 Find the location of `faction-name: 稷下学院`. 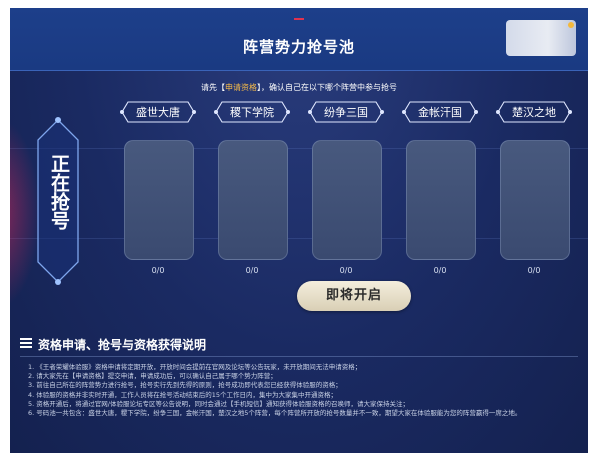

faction-name: 稷下学院 is located at coordinates (252, 112).